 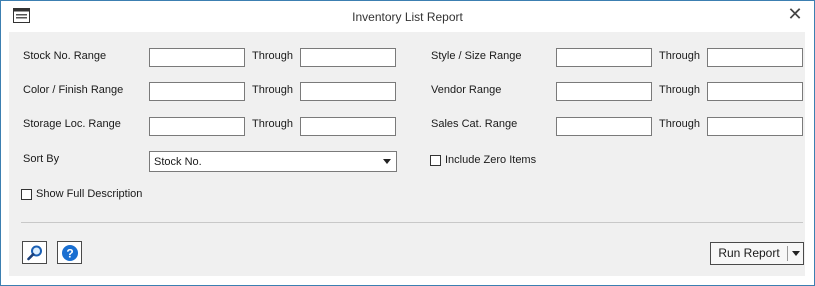 I want to click on include-zero-items-label: Include Zero Items, so click(x=491, y=160).